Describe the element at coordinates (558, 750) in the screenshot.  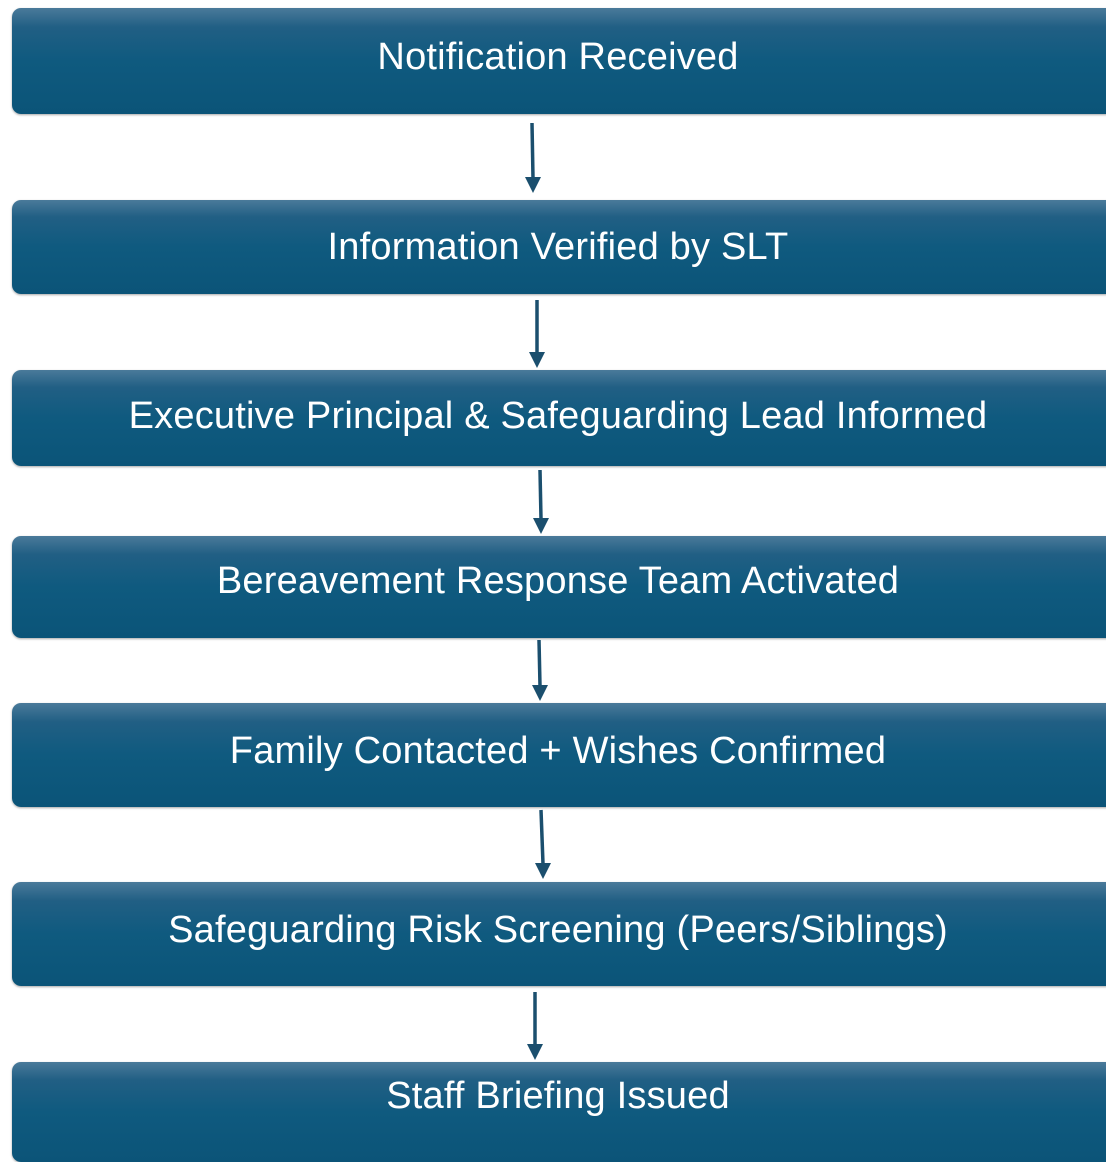
I see `step-label: Family Contacted + Wishes Confirmed` at that location.